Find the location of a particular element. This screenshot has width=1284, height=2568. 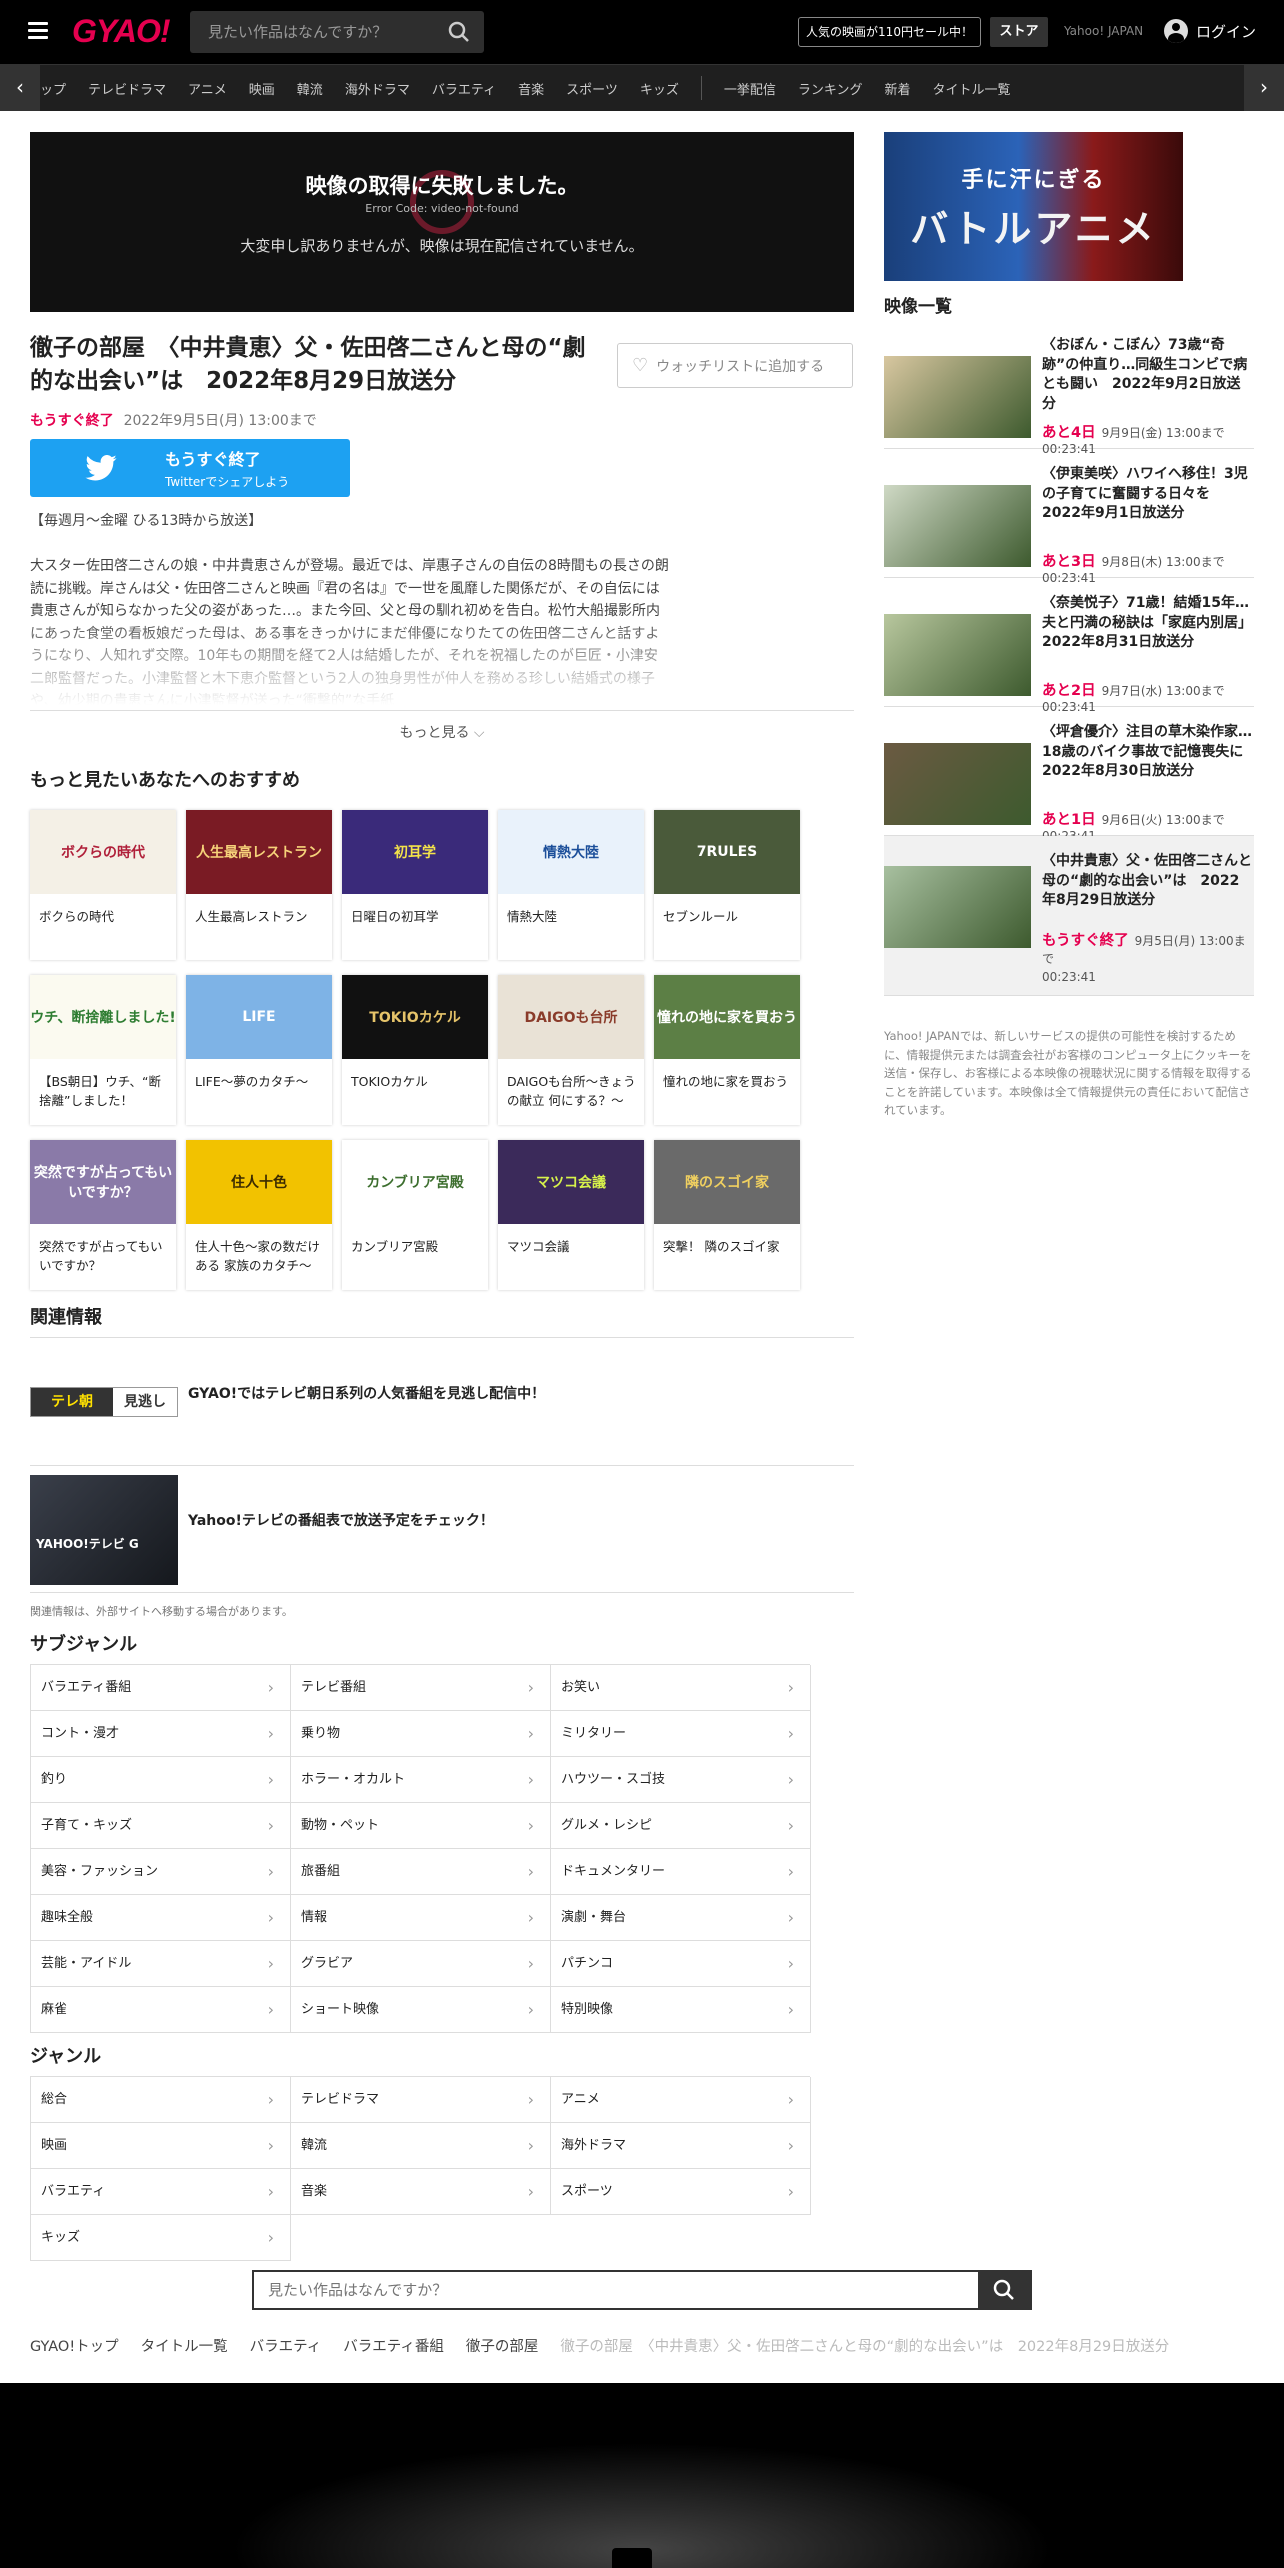

subgenre-item: バラエティ番組 › is located at coordinates (161, 1688).